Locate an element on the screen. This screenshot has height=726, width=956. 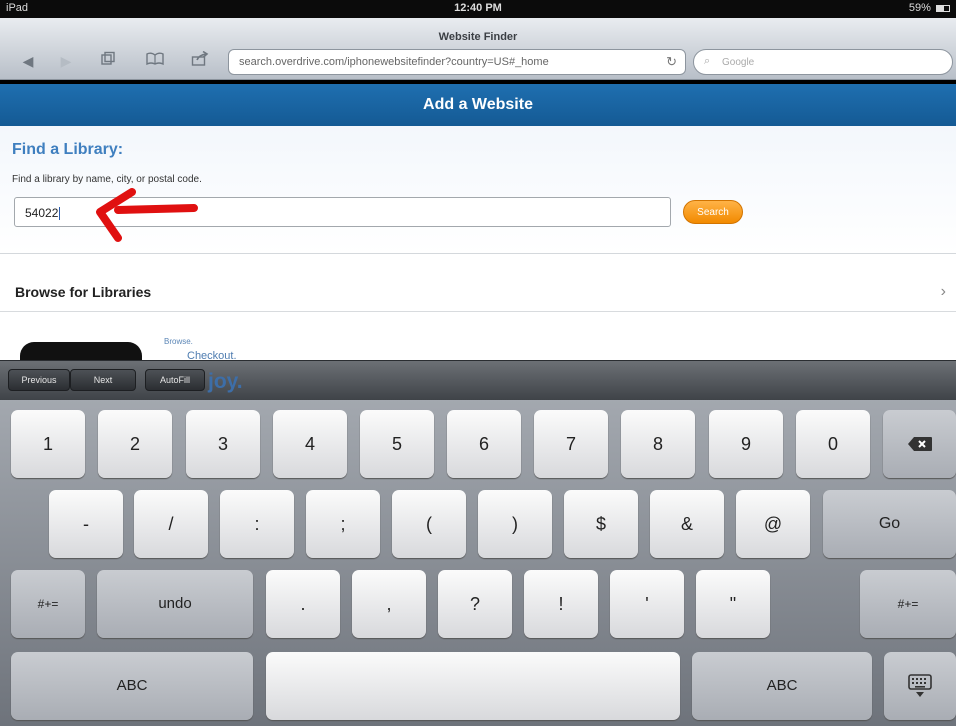
promo-browse-text: Browse. is located at coordinates (178, 341).